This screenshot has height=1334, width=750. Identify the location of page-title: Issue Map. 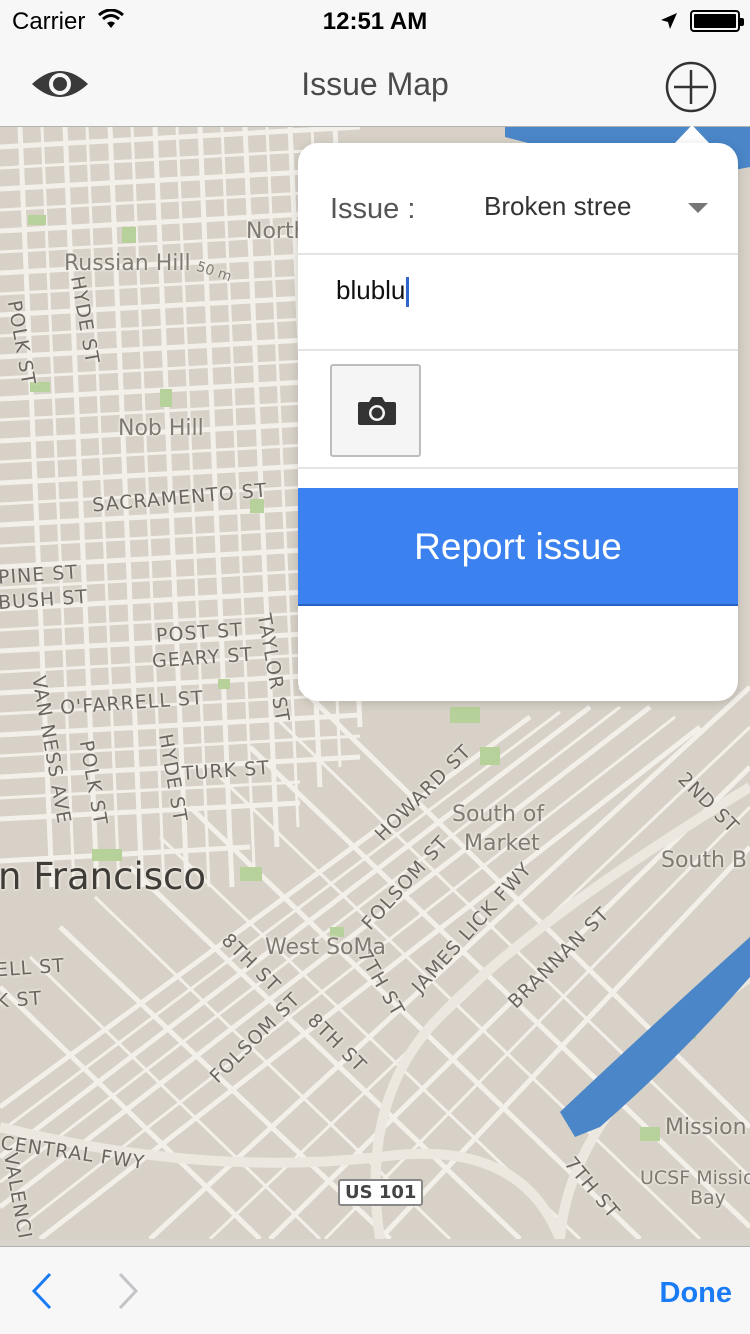
(375, 84).